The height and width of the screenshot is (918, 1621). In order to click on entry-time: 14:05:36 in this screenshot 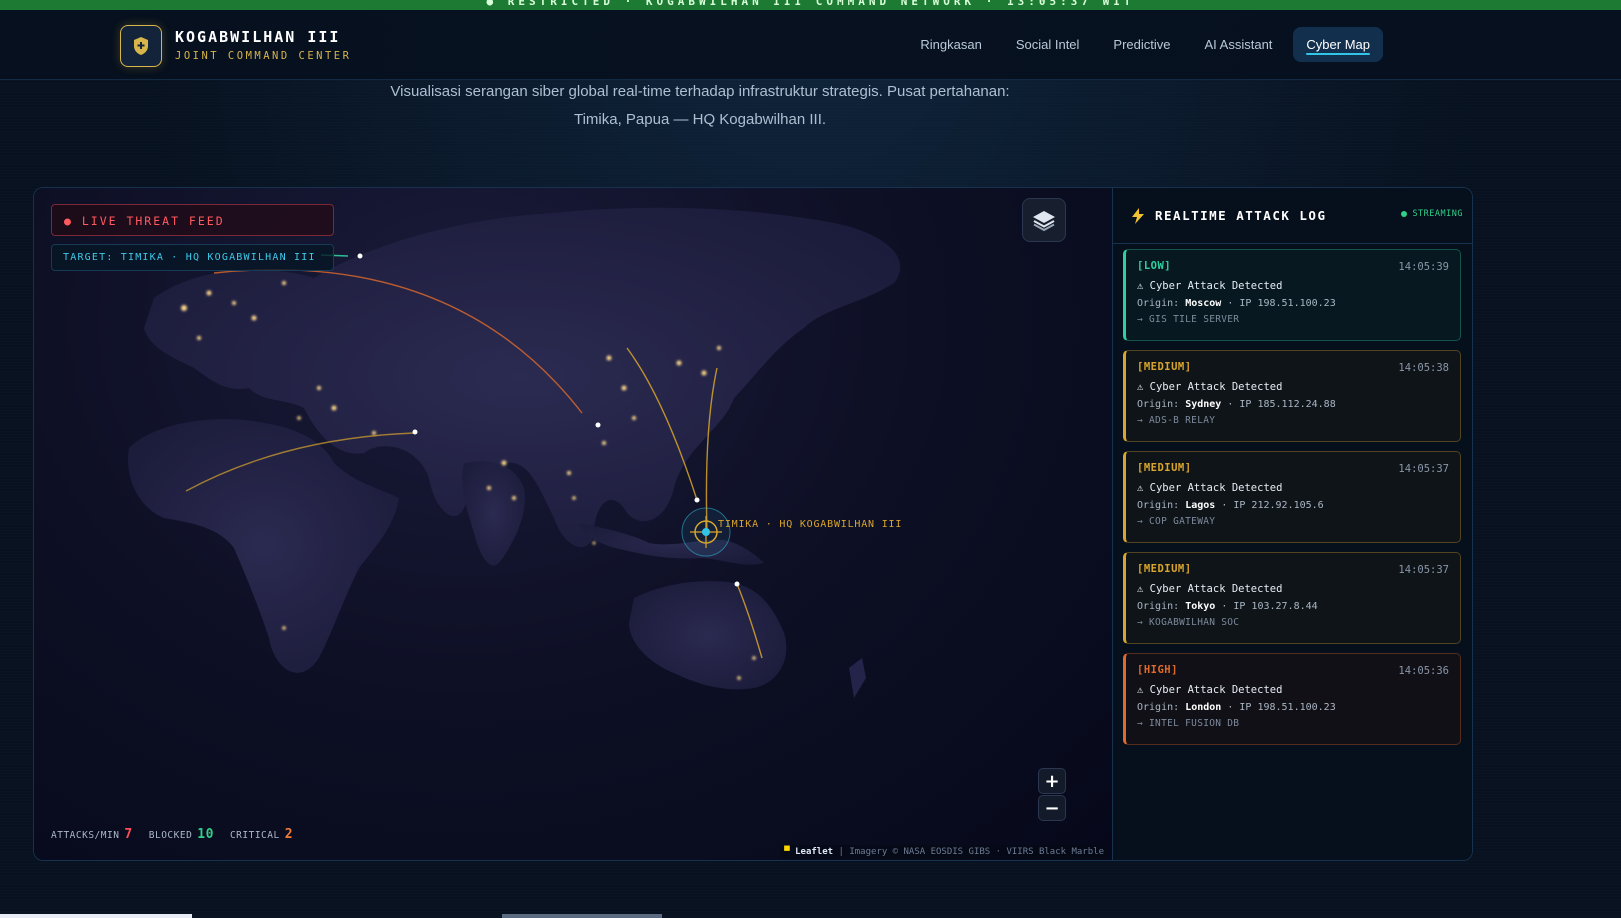, I will do `click(1423, 671)`.